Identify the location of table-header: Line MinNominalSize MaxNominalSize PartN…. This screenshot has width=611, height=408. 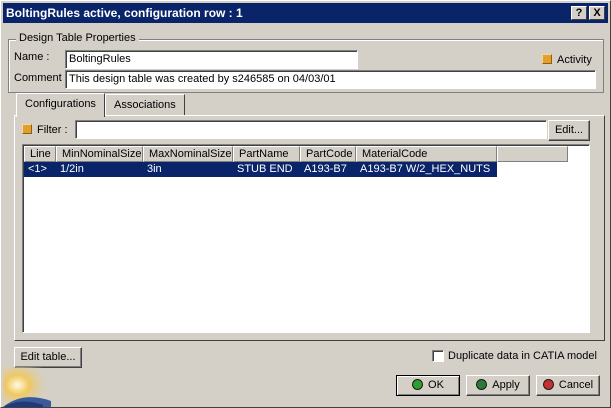
(296, 154).